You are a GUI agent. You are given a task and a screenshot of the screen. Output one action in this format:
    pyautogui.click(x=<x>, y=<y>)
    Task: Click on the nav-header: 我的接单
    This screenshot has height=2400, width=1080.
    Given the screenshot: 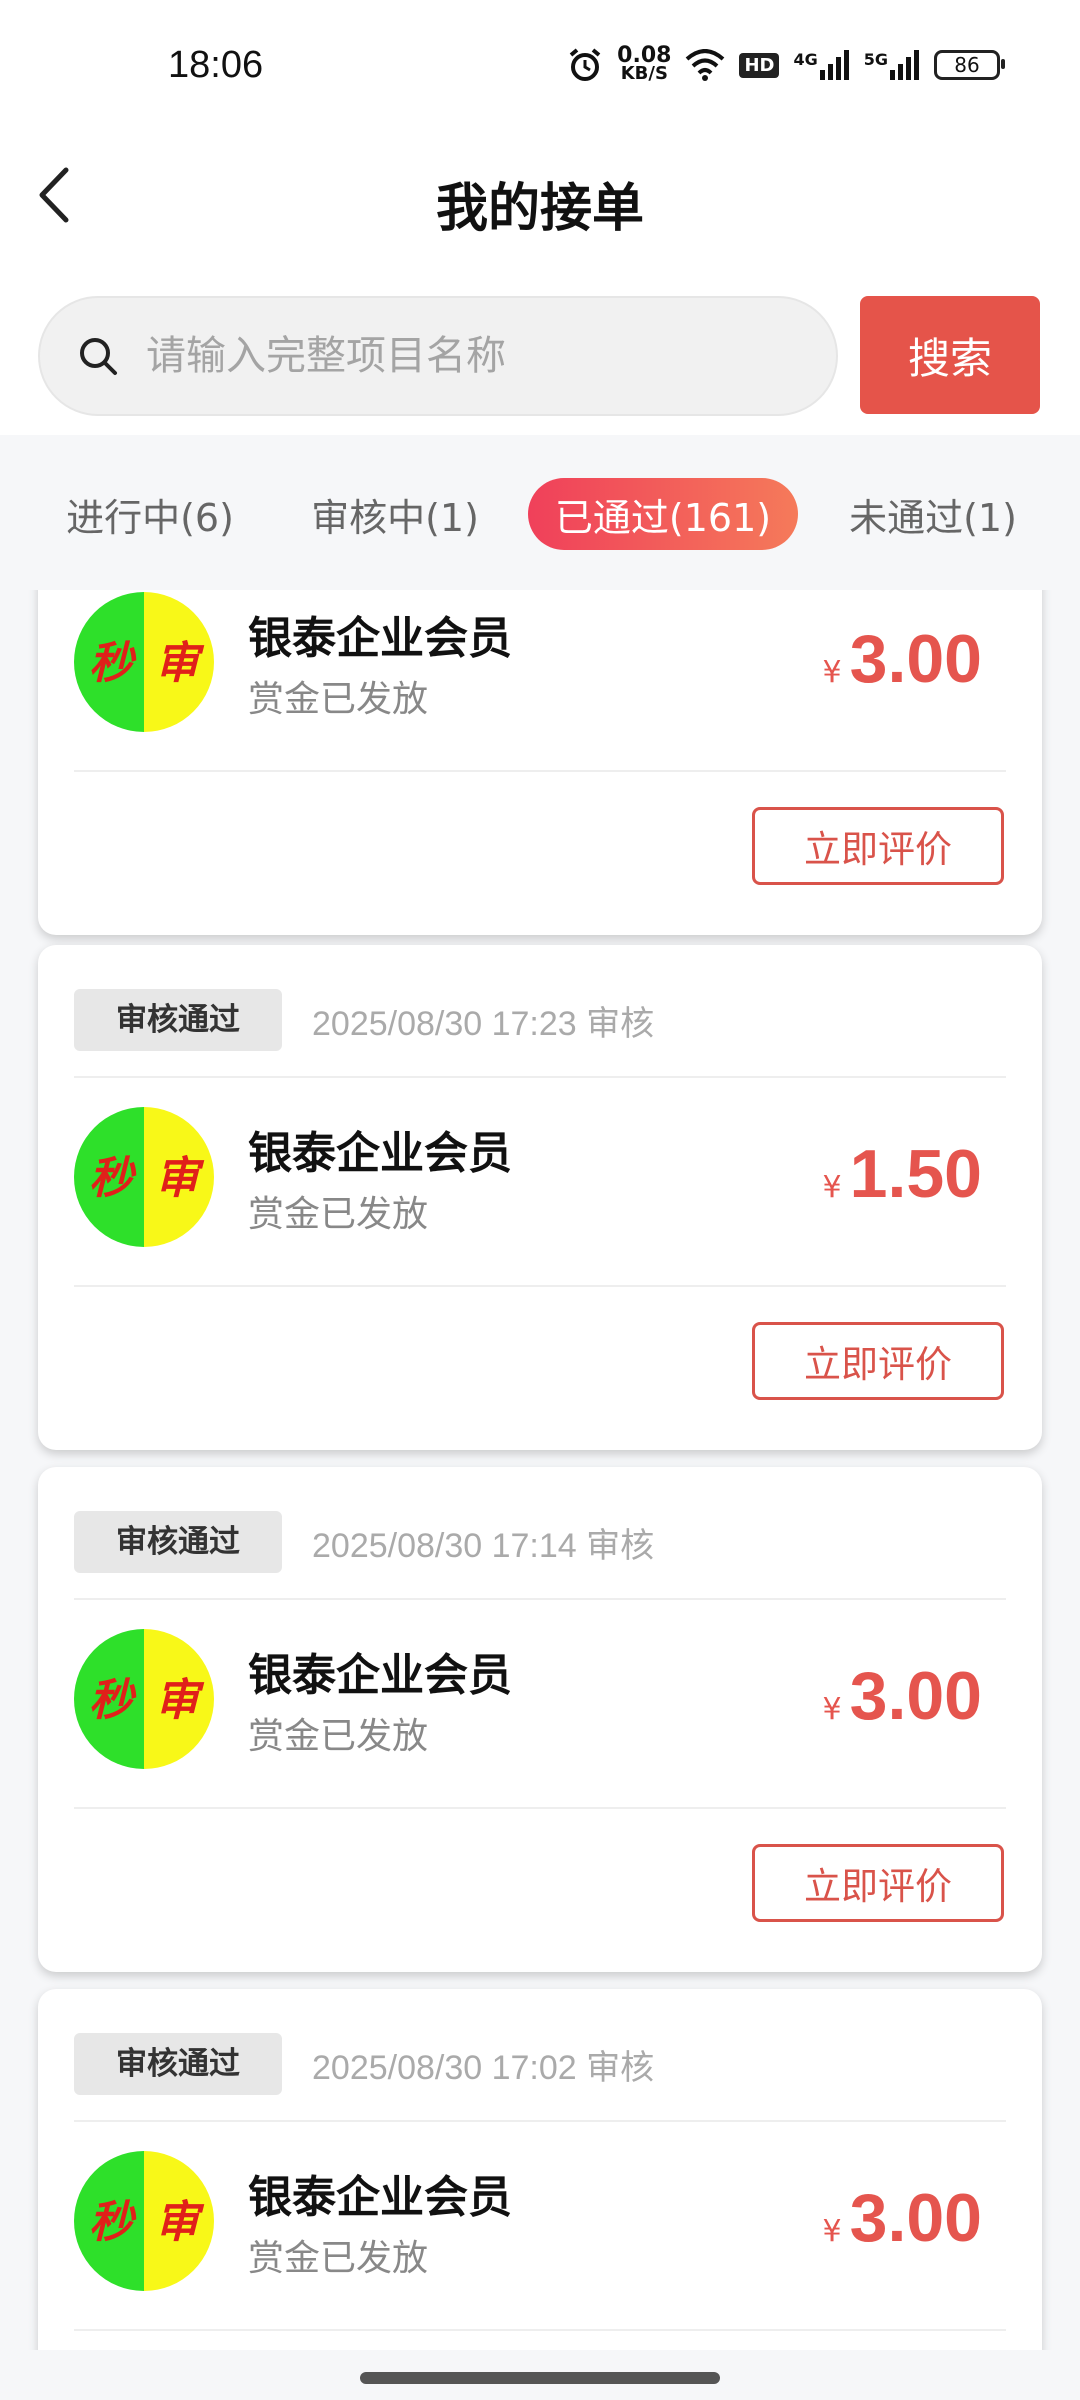 What is the action you would take?
    pyautogui.click(x=540, y=195)
    